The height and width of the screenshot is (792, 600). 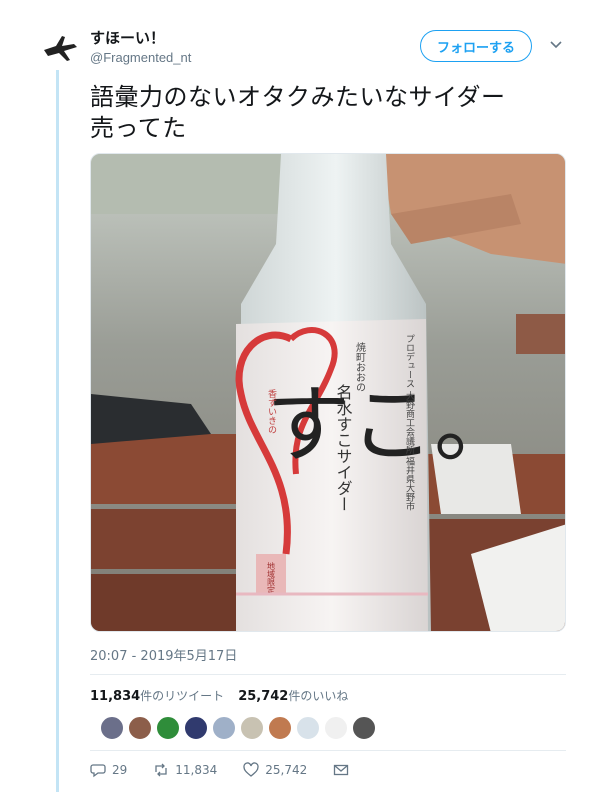 What do you see at coordinates (115, 696) in the screenshot?
I see `retweets-count: 11,834` at bounding box center [115, 696].